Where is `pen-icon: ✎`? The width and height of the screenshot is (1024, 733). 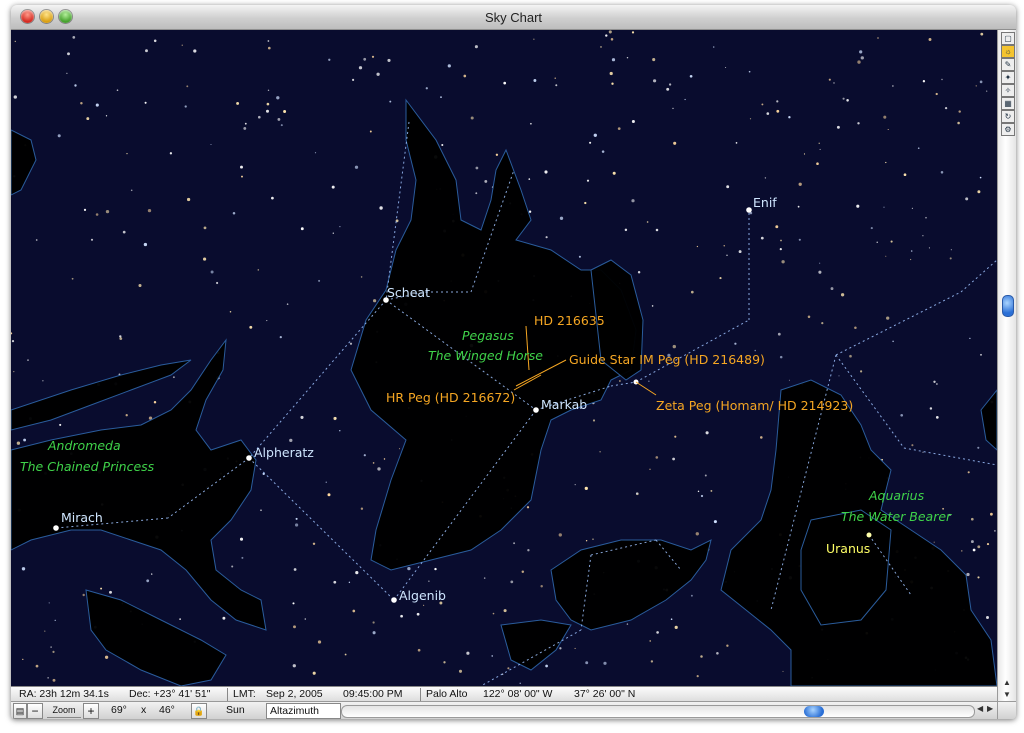 pen-icon: ✎ is located at coordinates (1008, 64).